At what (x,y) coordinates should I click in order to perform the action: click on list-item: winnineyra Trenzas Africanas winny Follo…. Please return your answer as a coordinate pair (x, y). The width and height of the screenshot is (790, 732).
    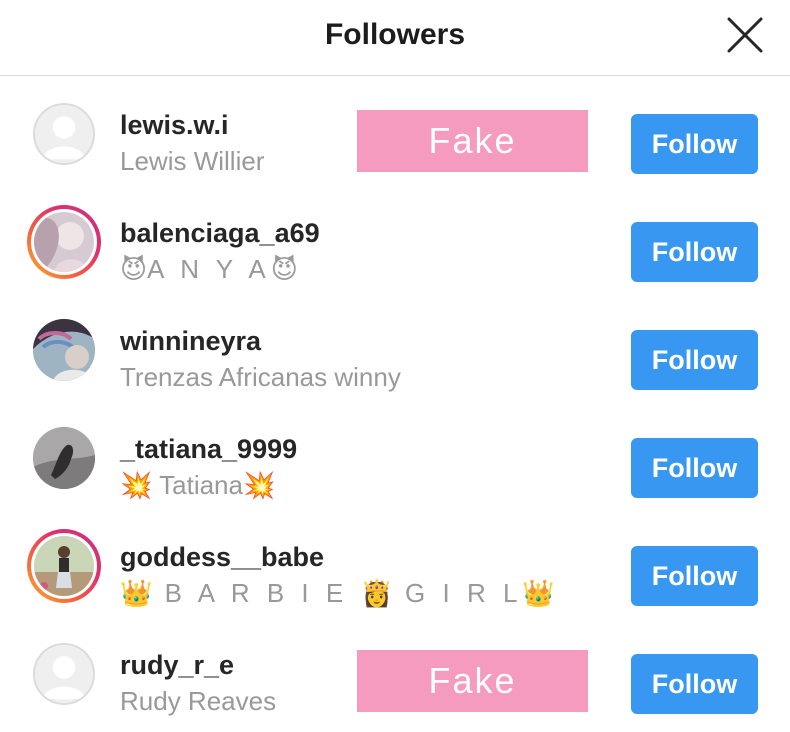
    Looking at the image, I should click on (395, 354).